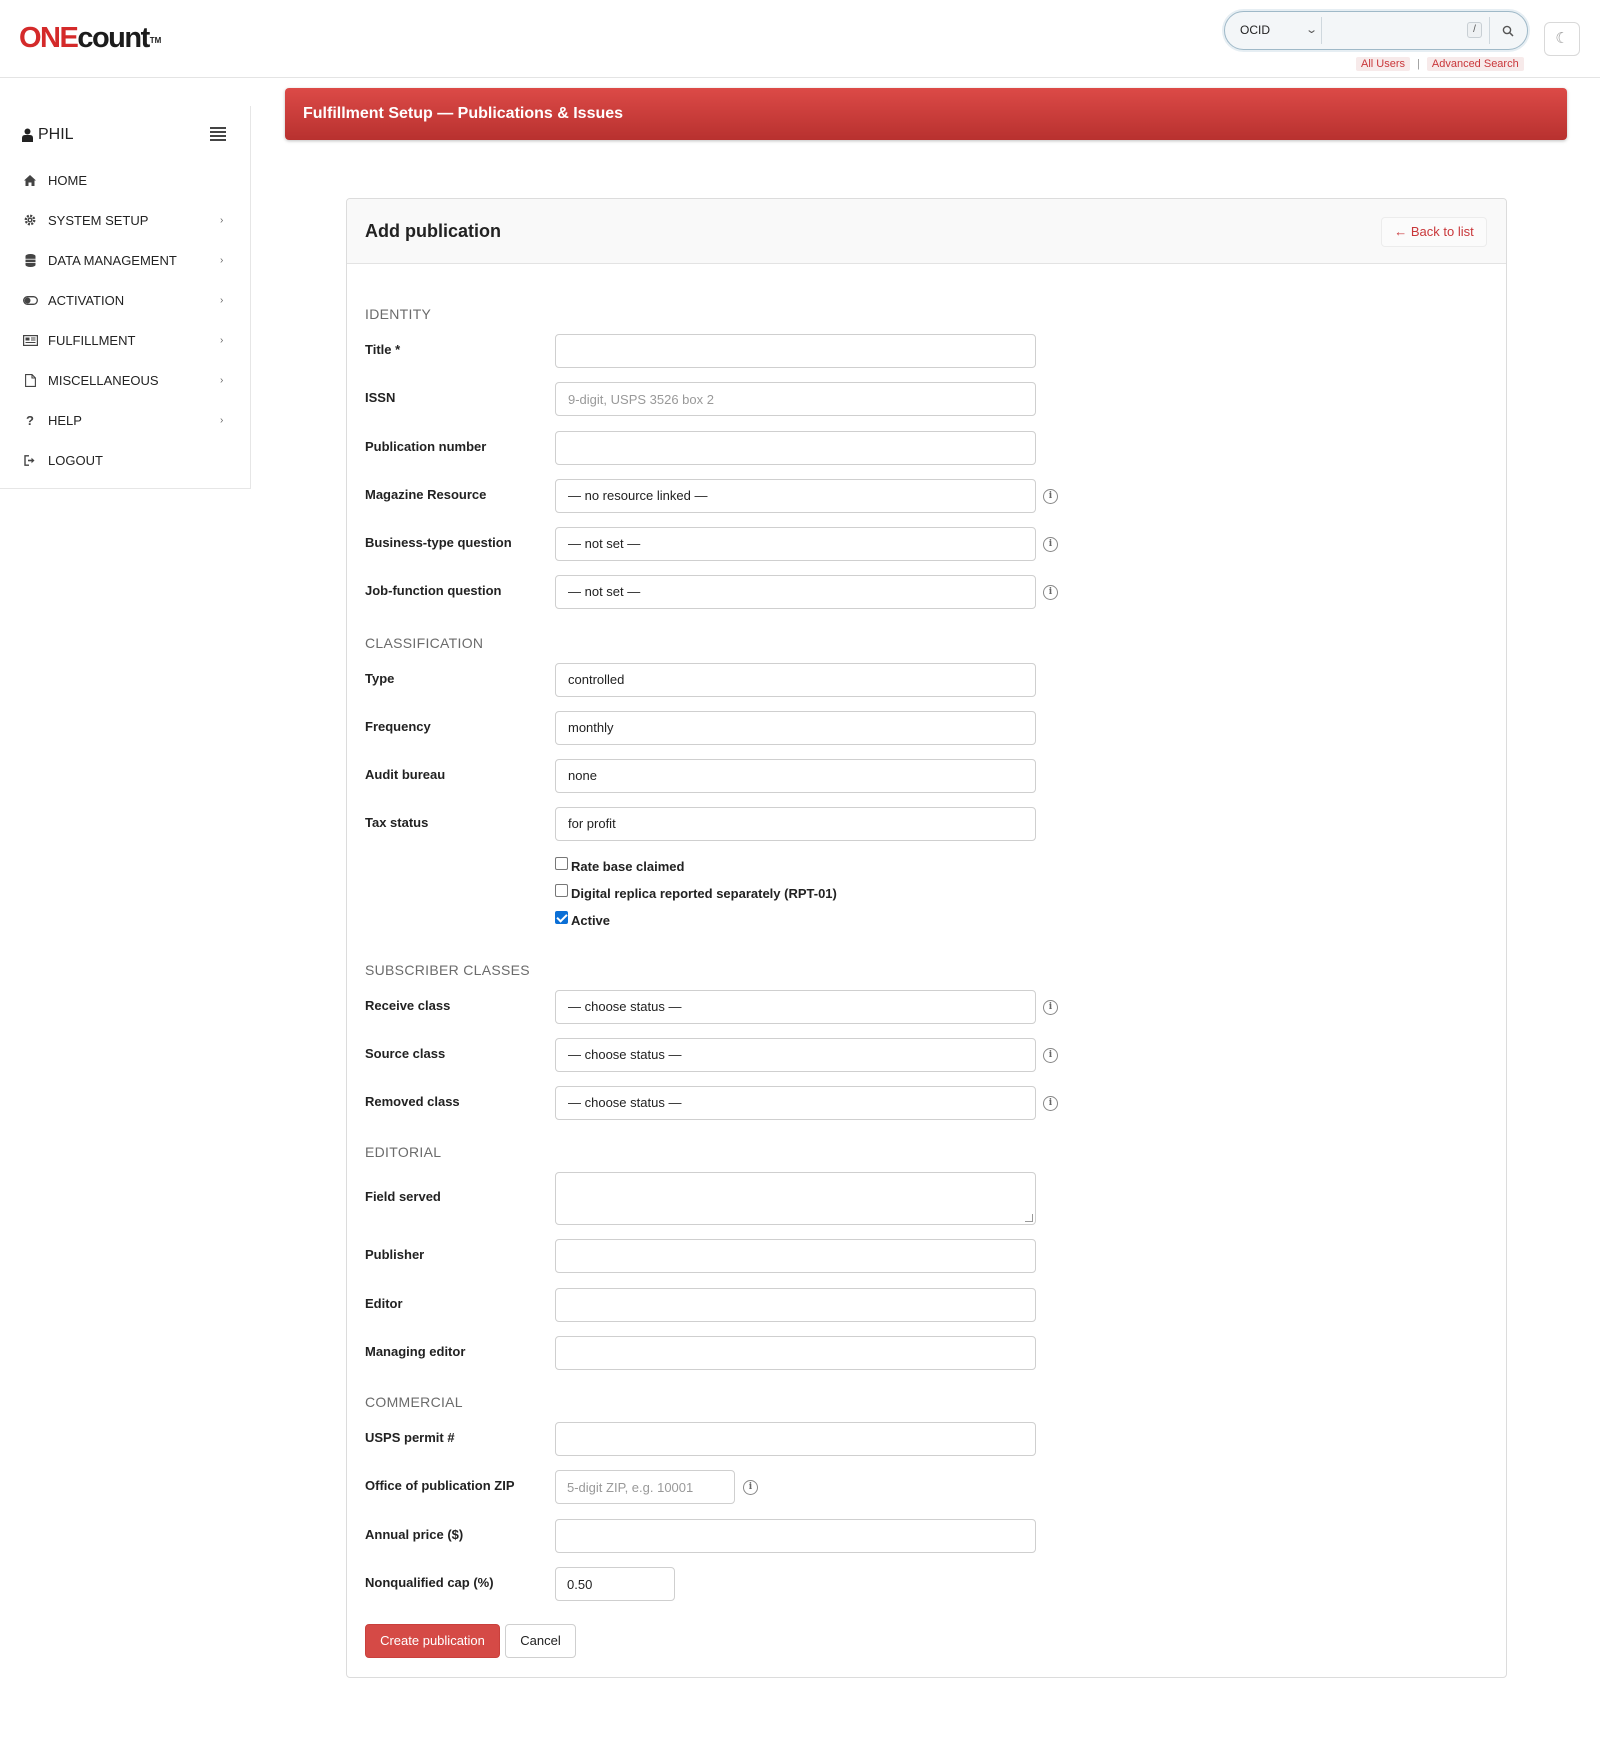 This screenshot has height=1740, width=1600. Describe the element at coordinates (30, 380) in the screenshot. I see `file-icon` at that location.